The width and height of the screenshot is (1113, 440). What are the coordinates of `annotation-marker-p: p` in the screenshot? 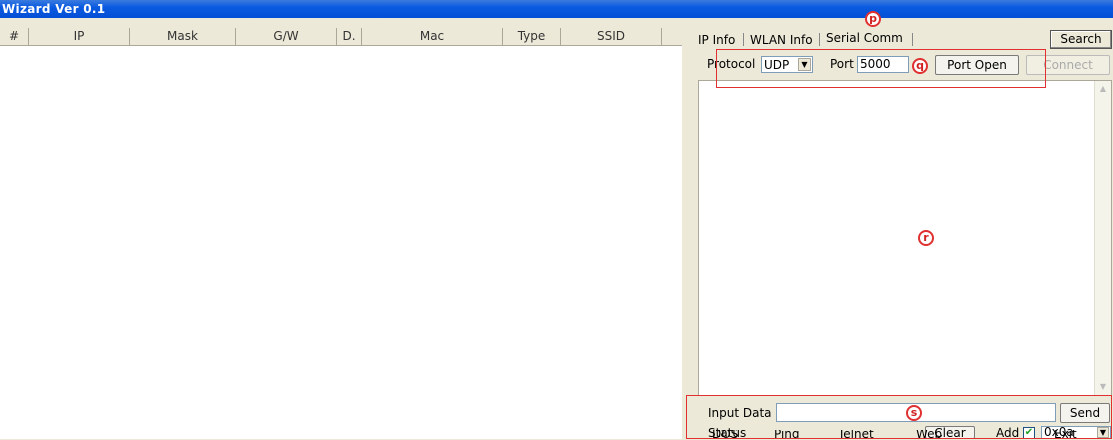 It's located at (873, 19).